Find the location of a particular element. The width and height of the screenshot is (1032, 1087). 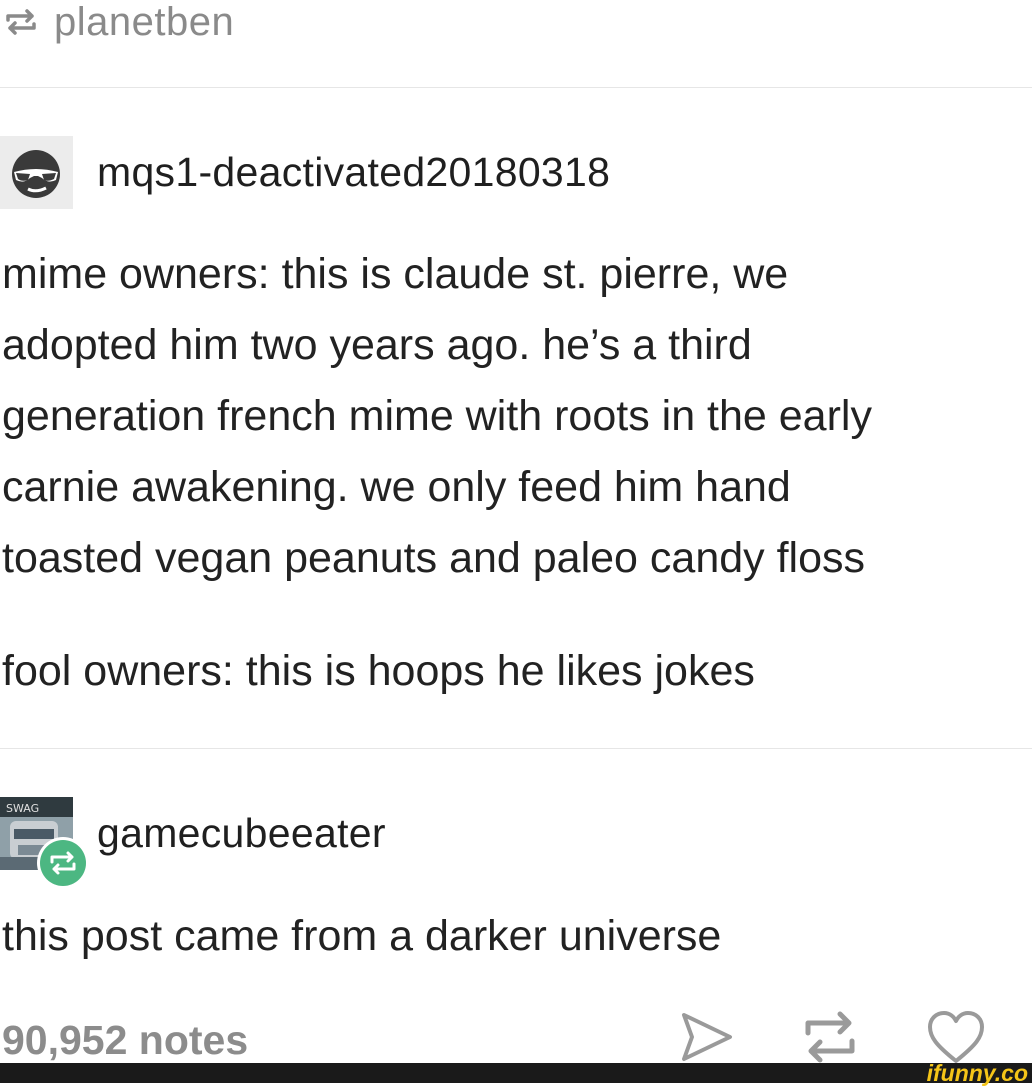

reblog-author: SWAG gamecubeeater is located at coordinates (193, 843).